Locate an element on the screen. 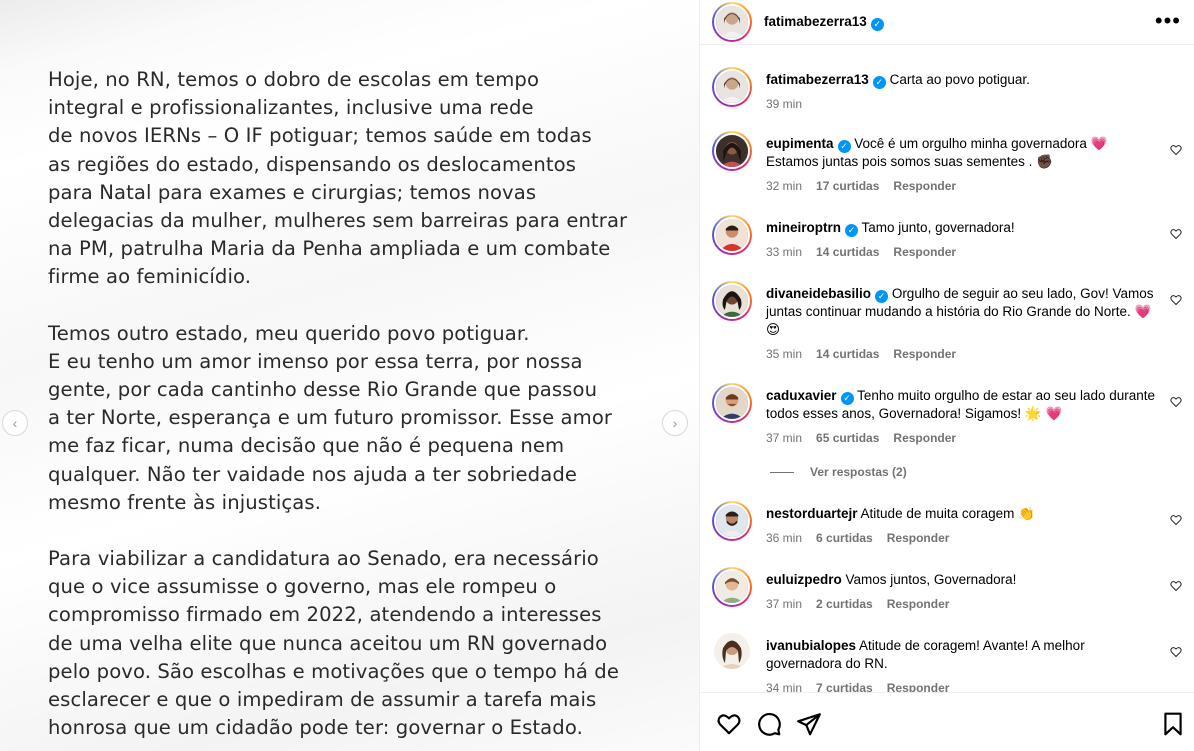  comment-username: divaneidebasilio is located at coordinates (818, 293).